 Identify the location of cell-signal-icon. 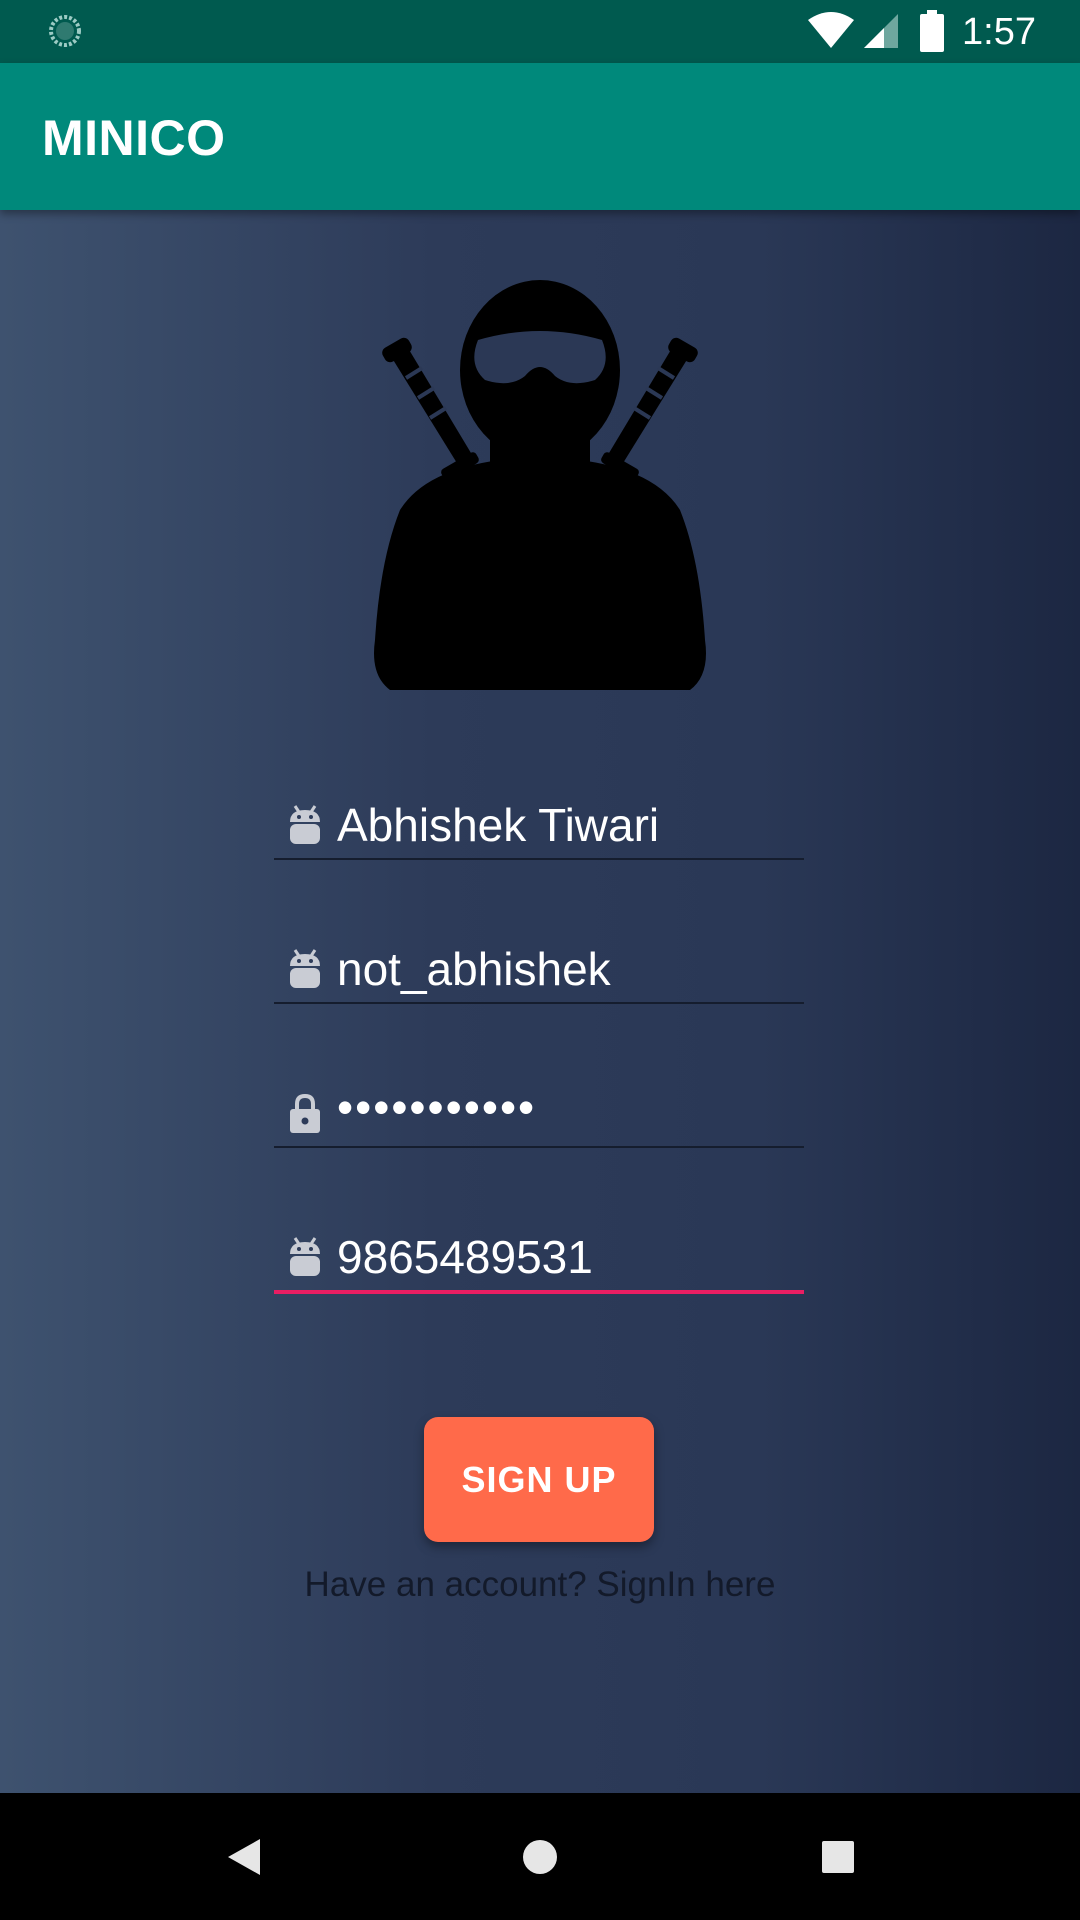
(881, 31).